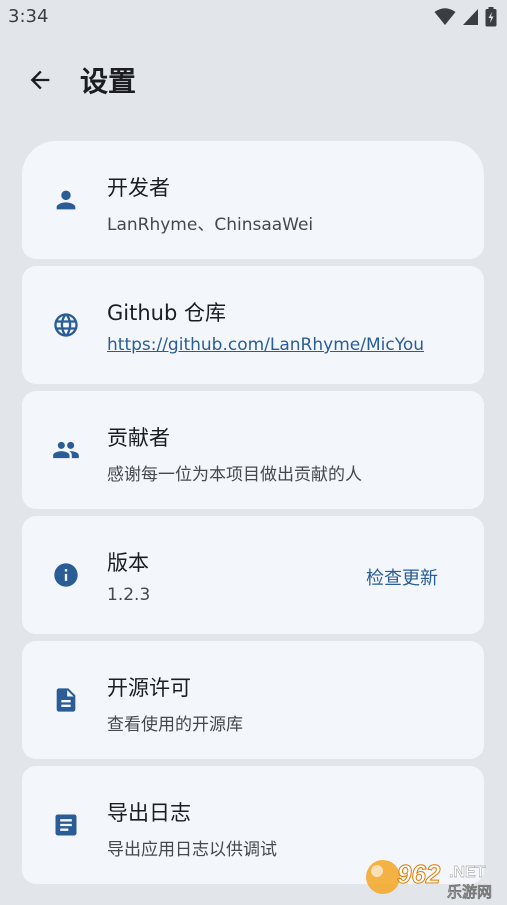 The width and height of the screenshot is (507, 905). I want to click on watermark-tld: .NET, so click(467, 872).